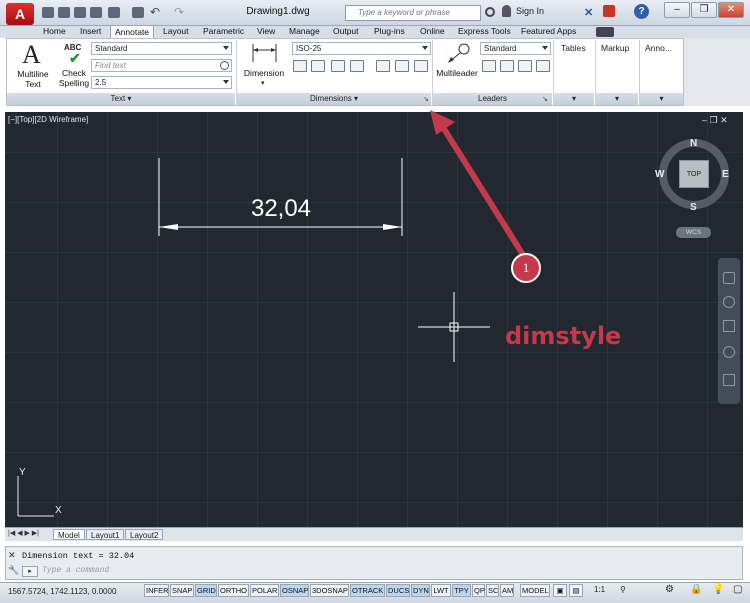  Describe the element at coordinates (233, 590) in the screenshot. I see `status-toggle-ortho: ORTHO` at that location.